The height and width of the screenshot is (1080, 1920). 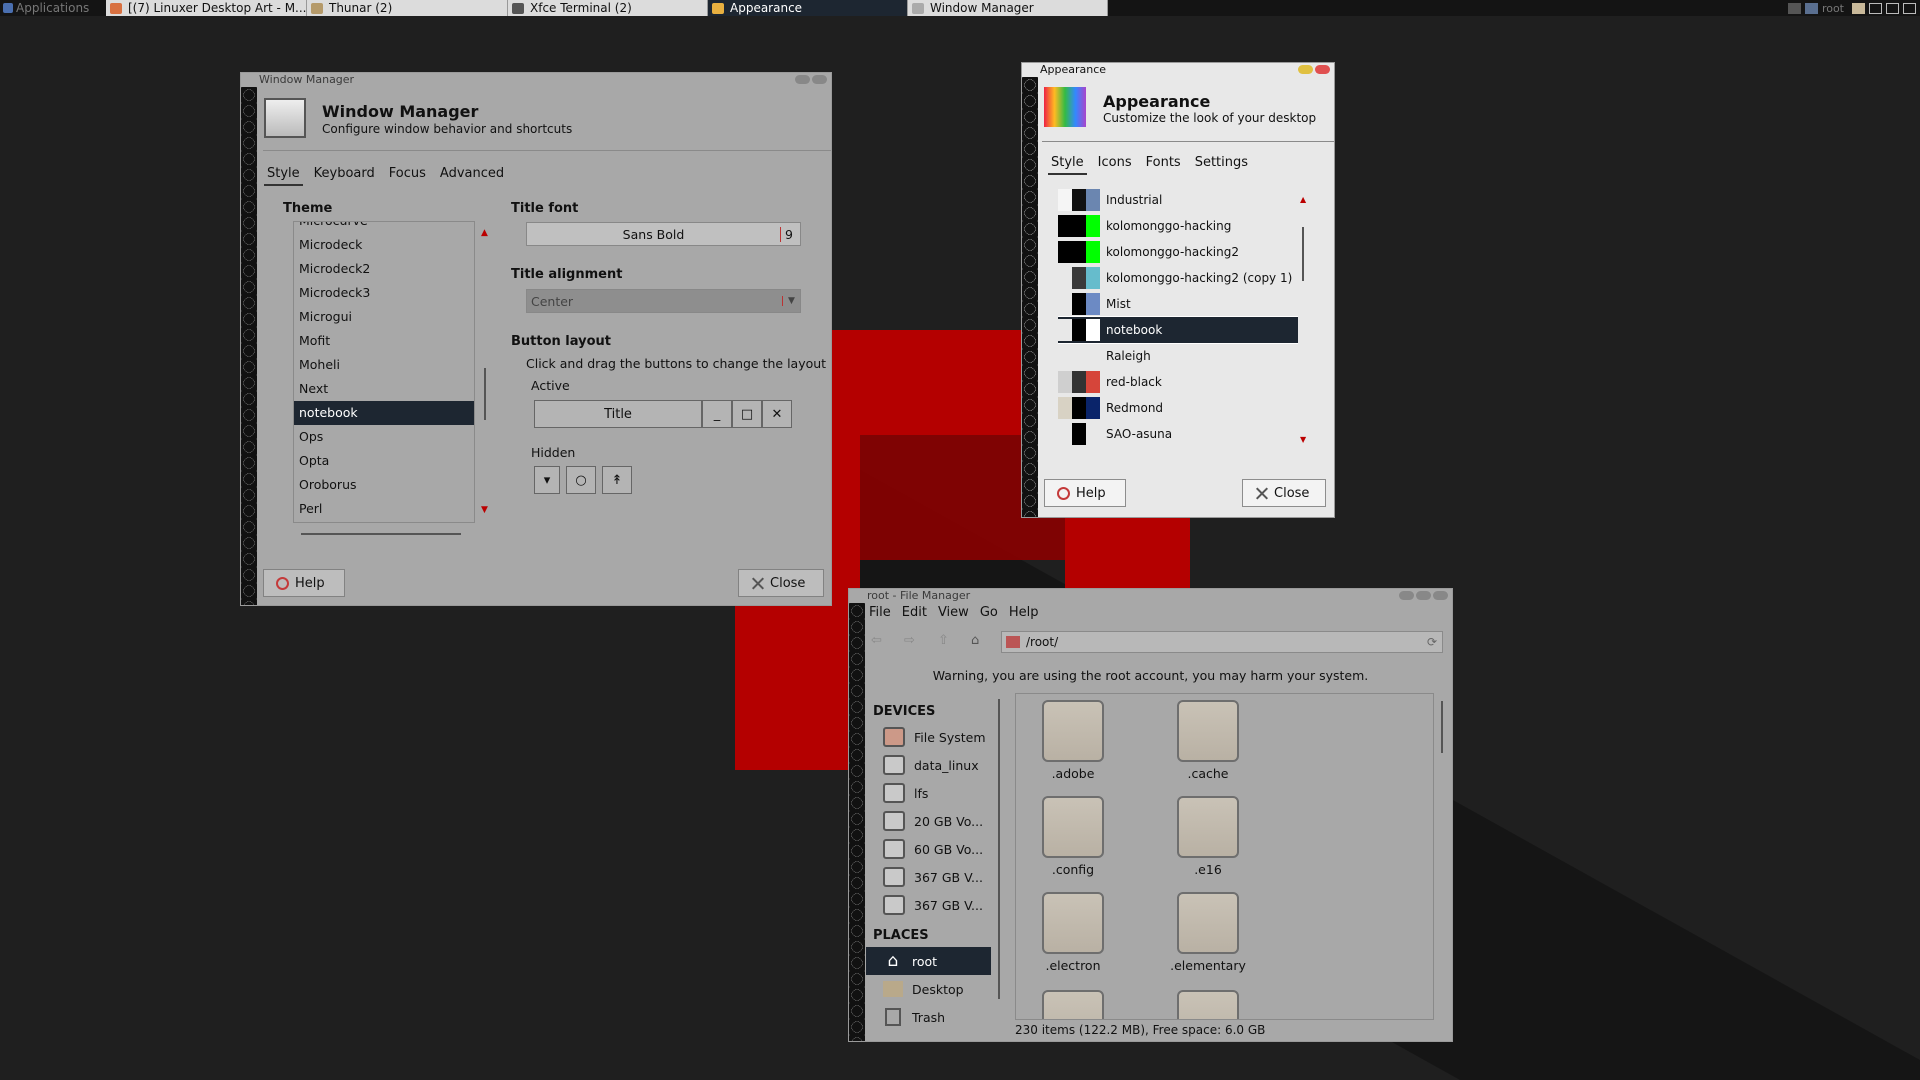 What do you see at coordinates (384, 437) in the screenshot?
I see `list-item: Ops` at bounding box center [384, 437].